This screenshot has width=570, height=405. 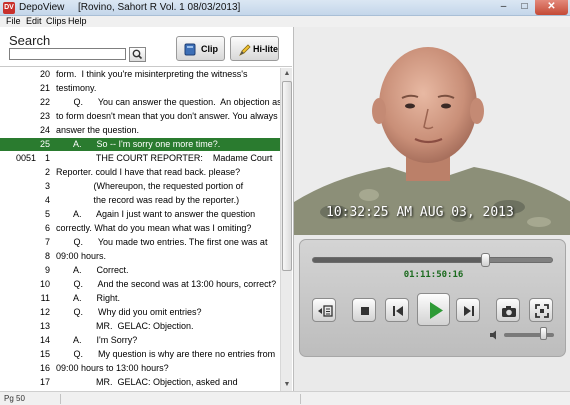 I want to click on line-text: 09:00 hours., so click(x=81, y=256).